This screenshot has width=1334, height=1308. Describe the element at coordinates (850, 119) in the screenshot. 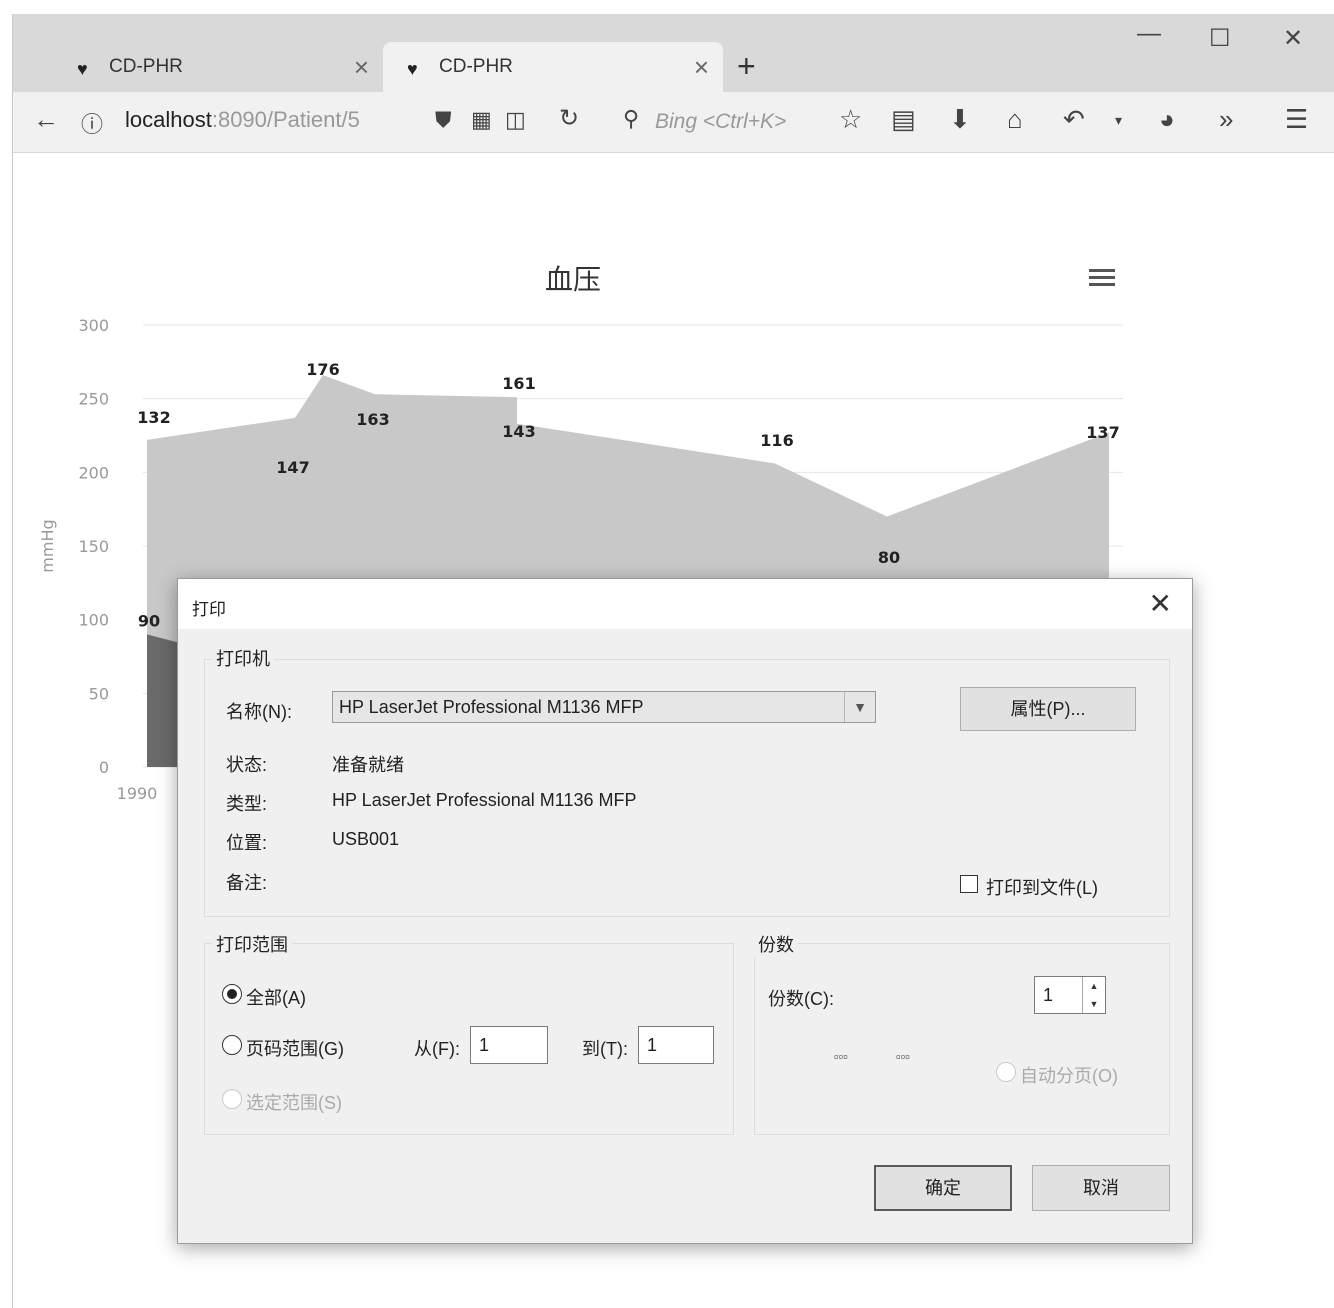

I see `bookmark-star-icon: ☆` at that location.